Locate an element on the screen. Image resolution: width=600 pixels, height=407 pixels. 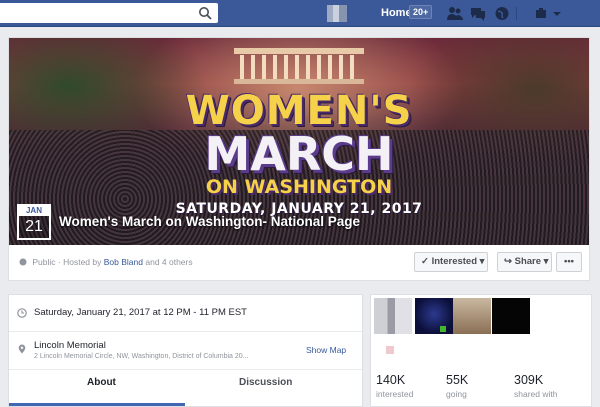
share-button: ↪ Share ▾ is located at coordinates (524, 262).